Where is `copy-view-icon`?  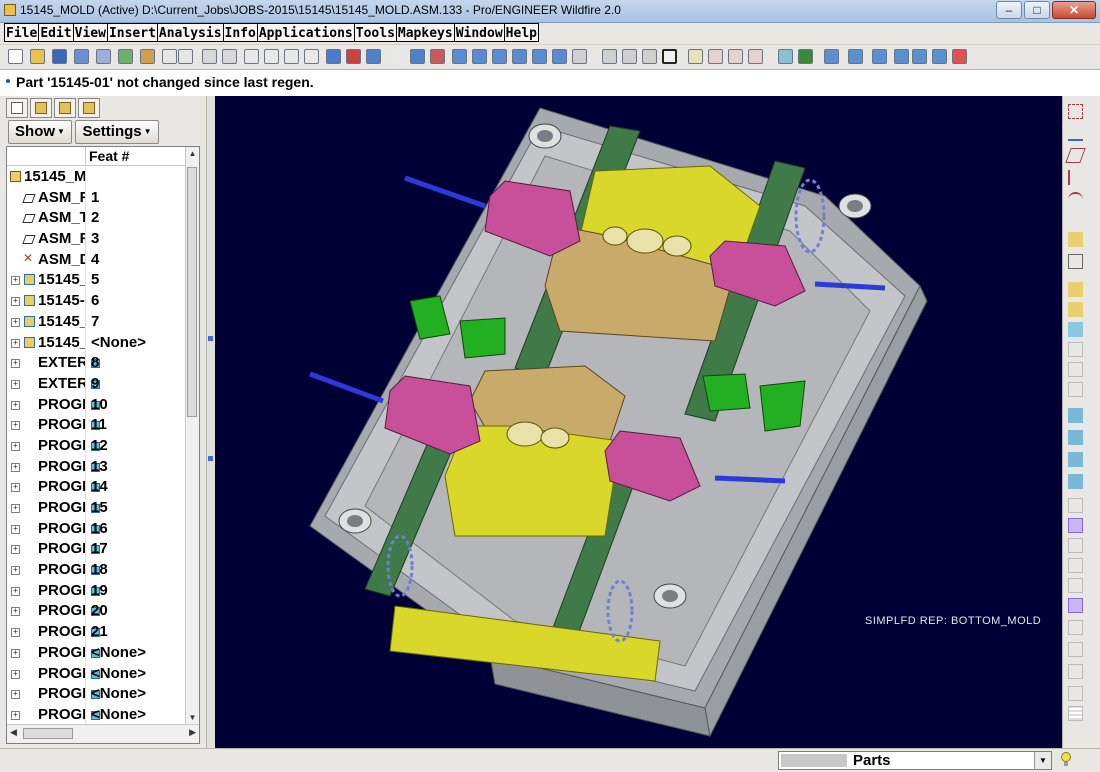
copy-view-icon is located at coordinates (169, 56).